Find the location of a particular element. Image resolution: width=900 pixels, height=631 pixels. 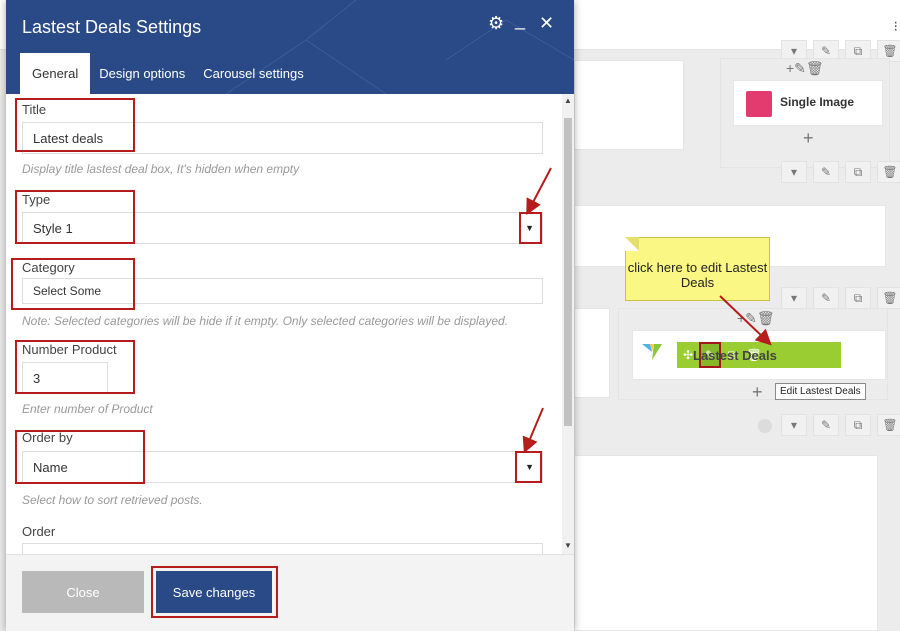

order-select is located at coordinates (282, 548).